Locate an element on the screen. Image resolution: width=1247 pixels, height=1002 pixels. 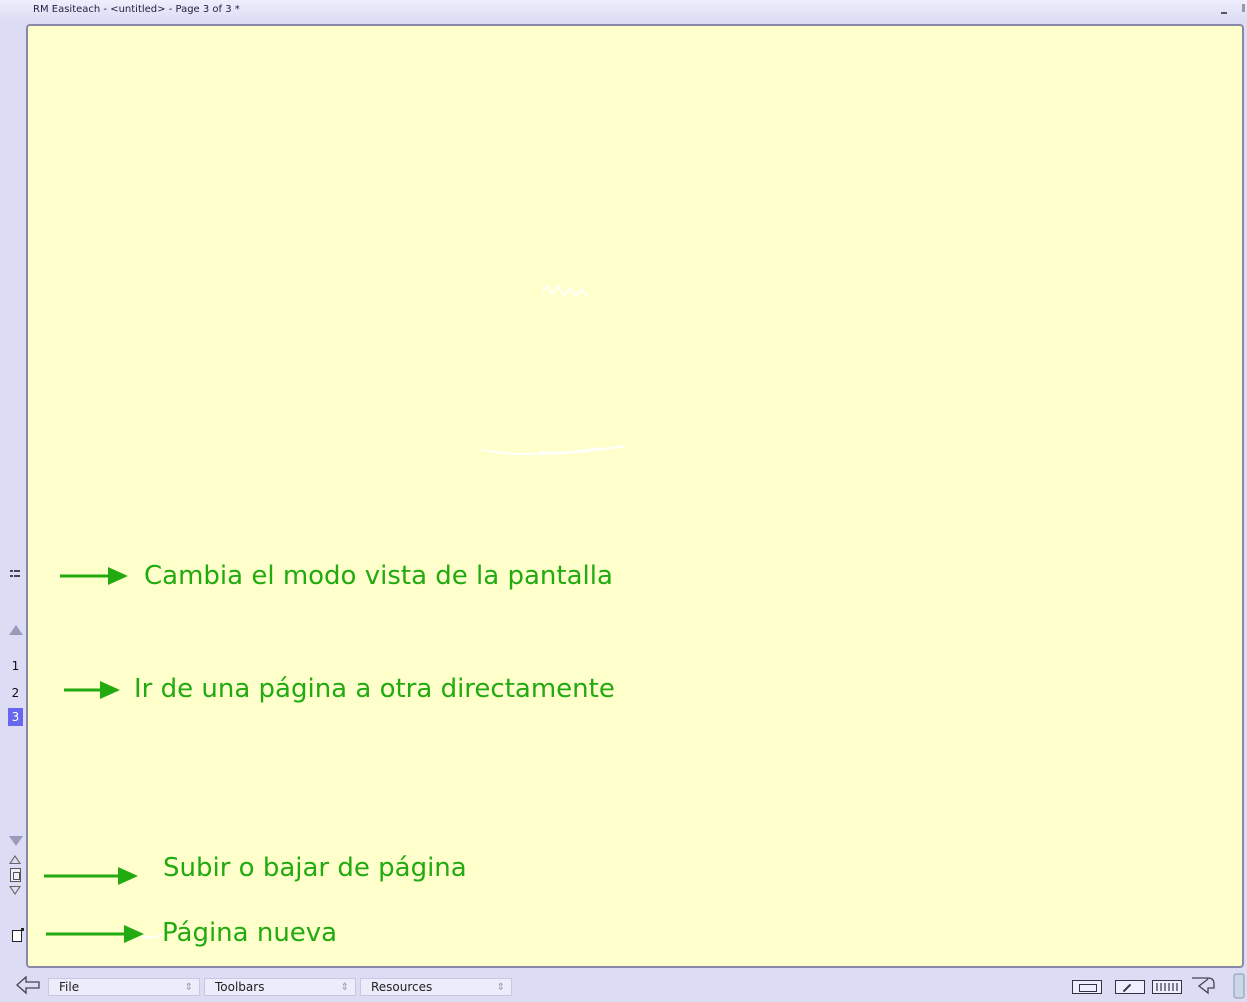
toolbars-menu: Toolbars ⇕ is located at coordinates (280, 987).